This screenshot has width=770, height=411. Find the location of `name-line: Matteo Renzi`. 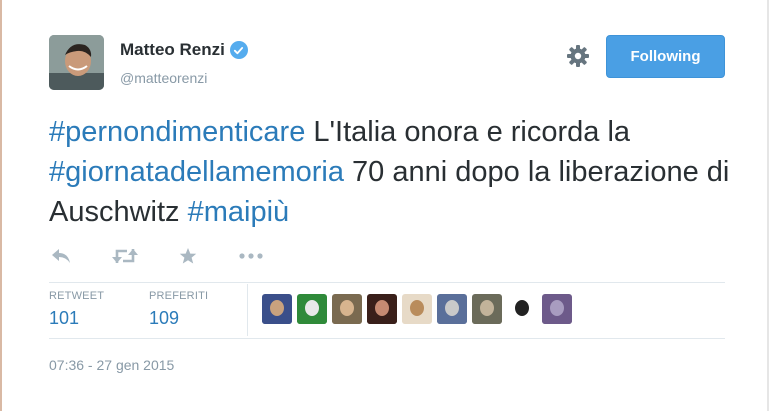

name-line: Matteo Renzi is located at coordinates (184, 50).